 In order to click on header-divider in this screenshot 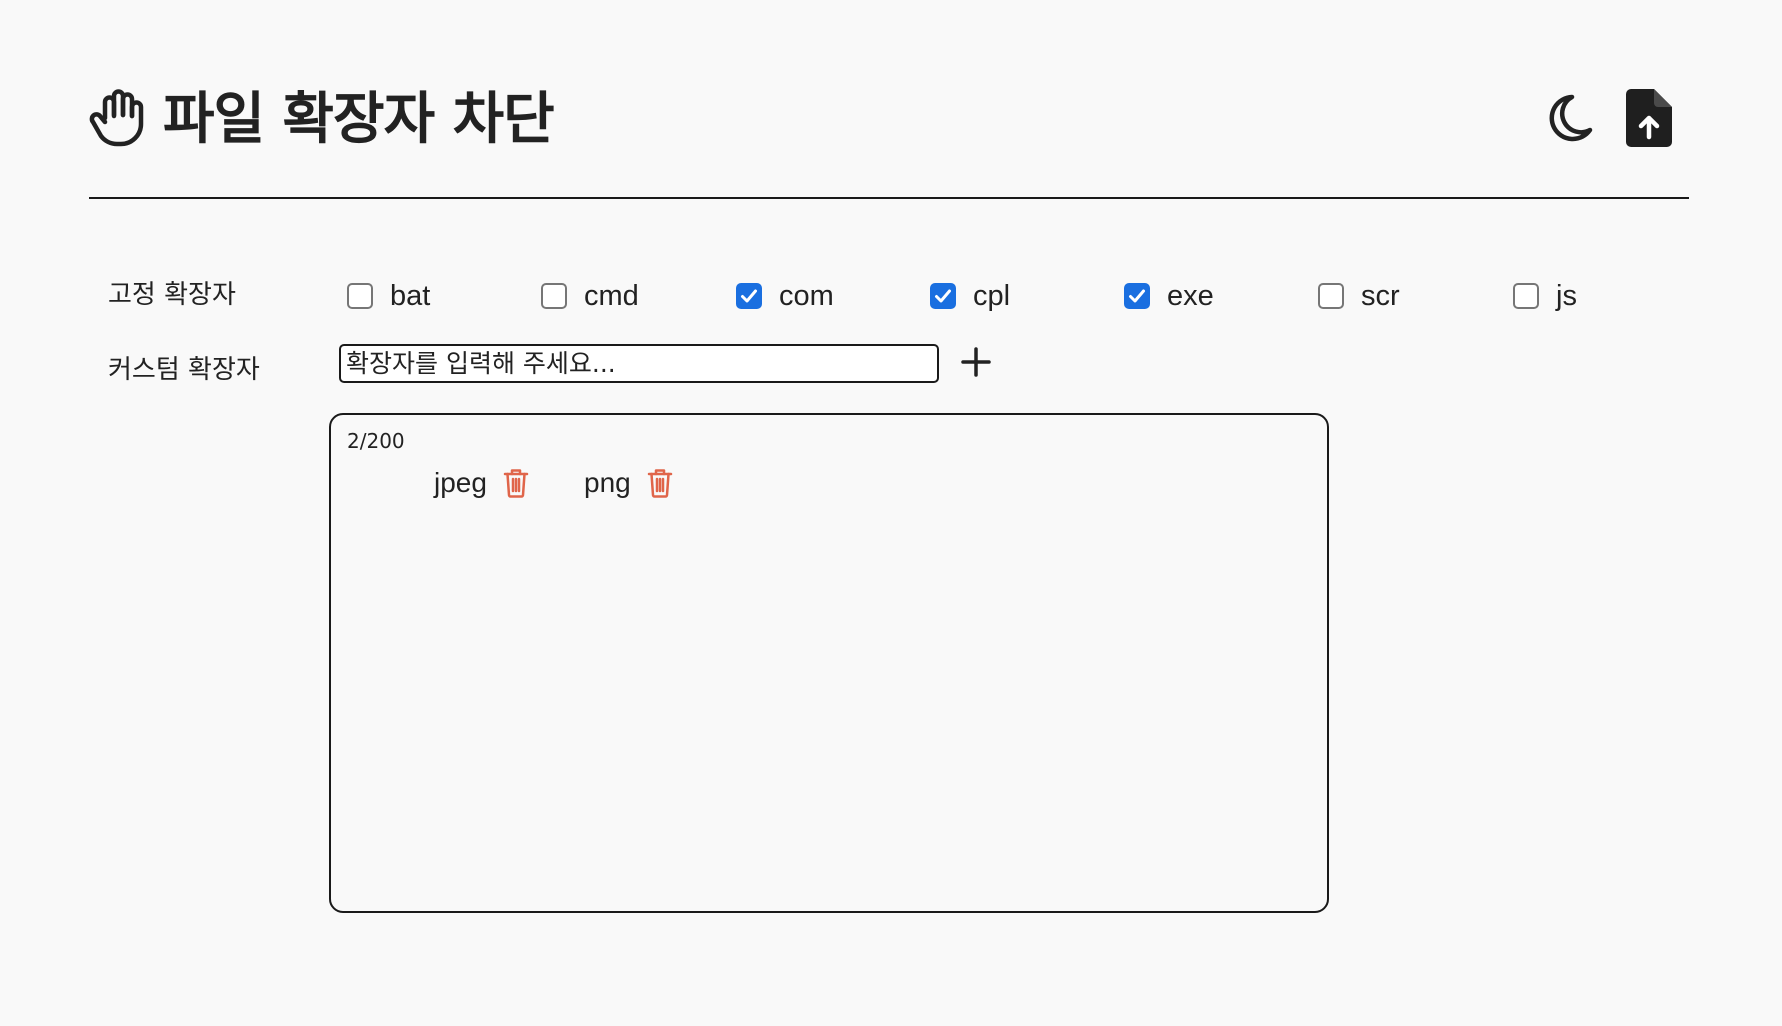, I will do `click(889, 198)`.